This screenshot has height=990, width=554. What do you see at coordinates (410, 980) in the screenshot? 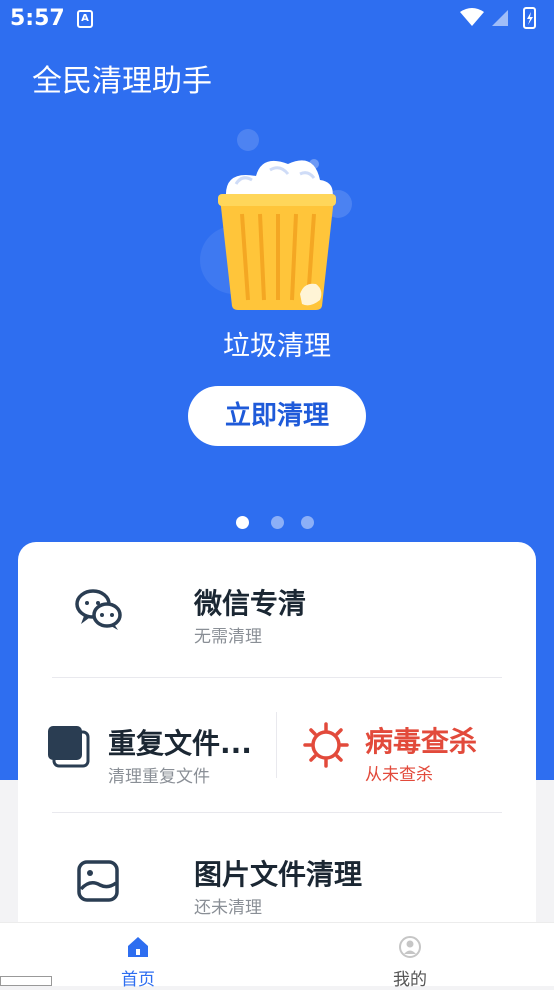
I see `nav-mine-label: 我的` at bounding box center [410, 980].